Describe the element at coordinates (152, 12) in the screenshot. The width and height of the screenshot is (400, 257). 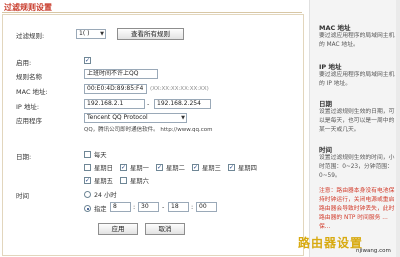
I see `title-divider` at that location.